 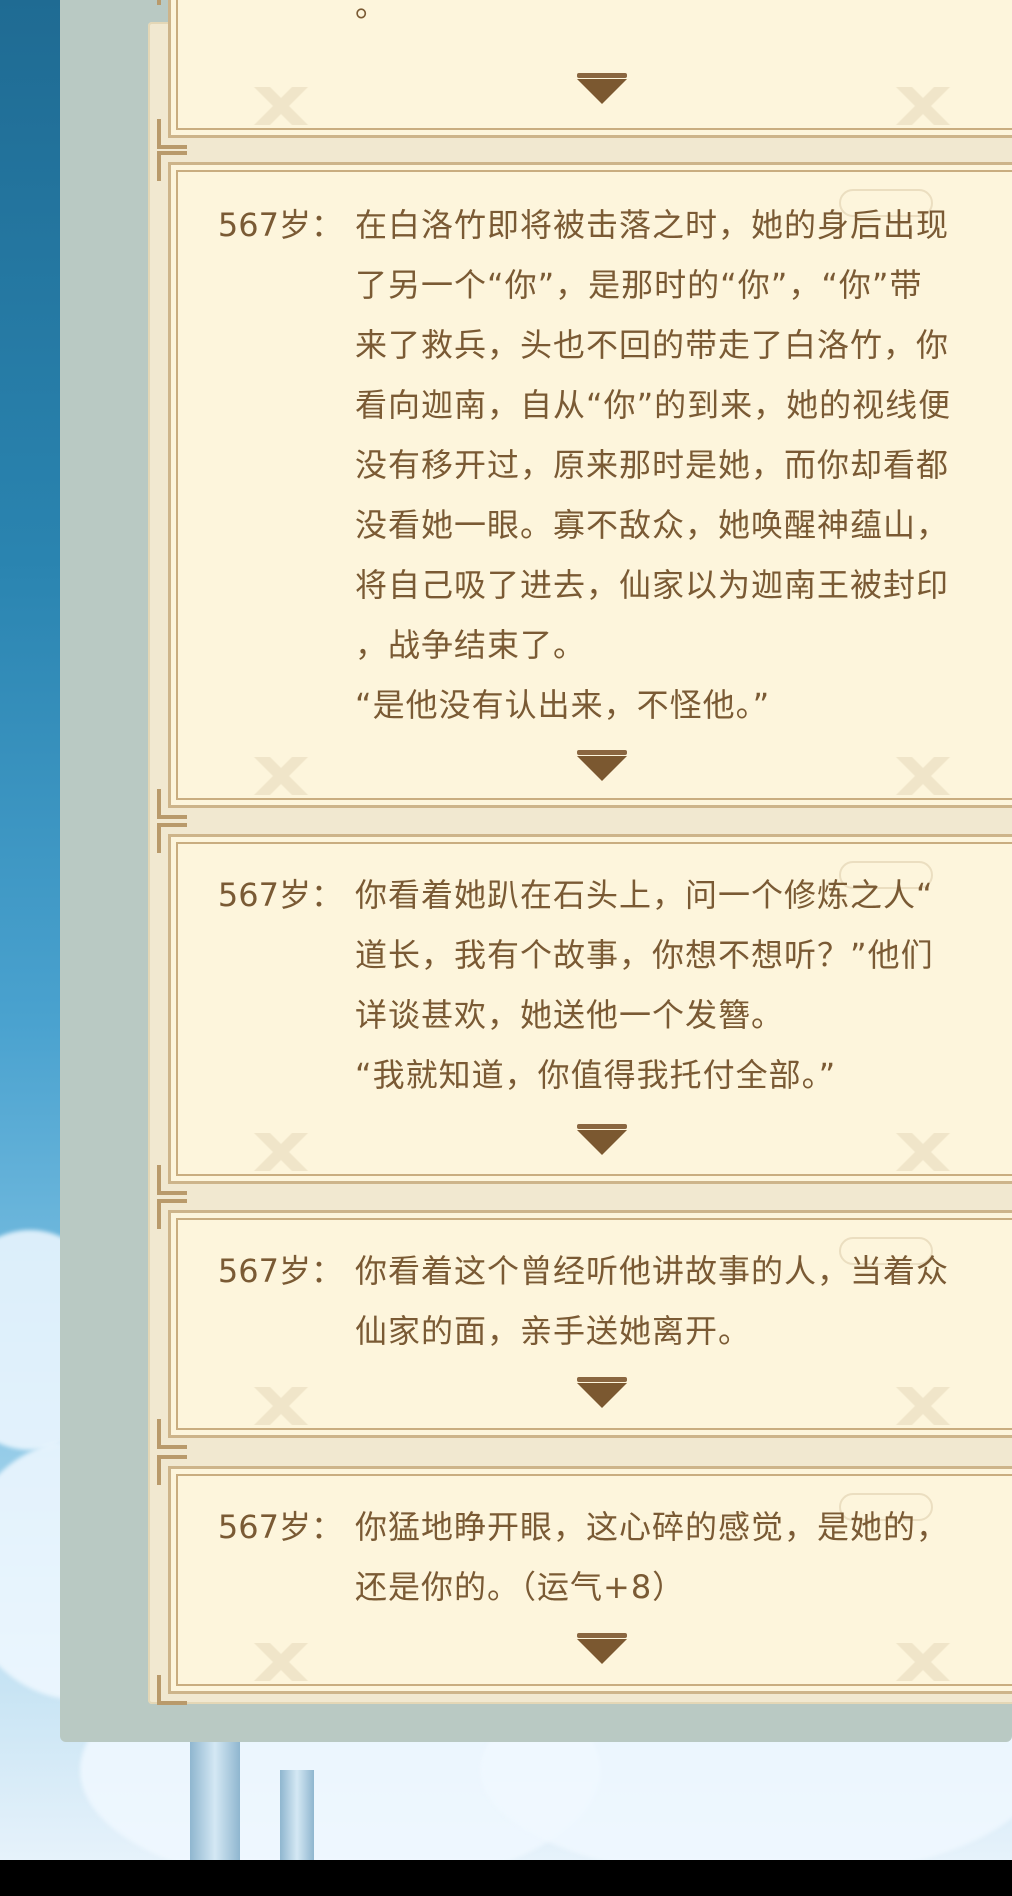 What do you see at coordinates (471, 645) in the screenshot?
I see `log-text-line: ，战争结束了。` at bounding box center [471, 645].